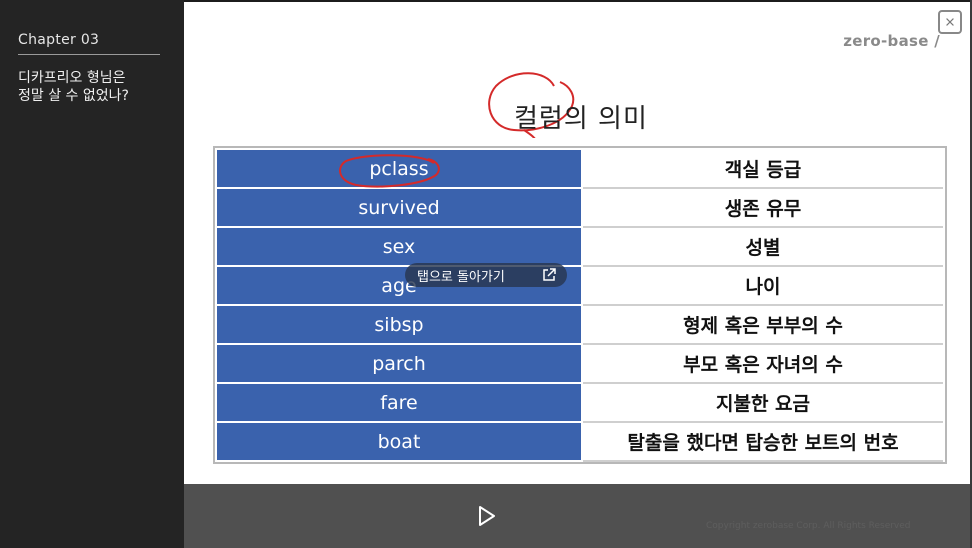 This screenshot has height=548, width=972. I want to click on column-meaning-cell: 탈출을 했다면 탑승한 보트의 번호, so click(763, 442).